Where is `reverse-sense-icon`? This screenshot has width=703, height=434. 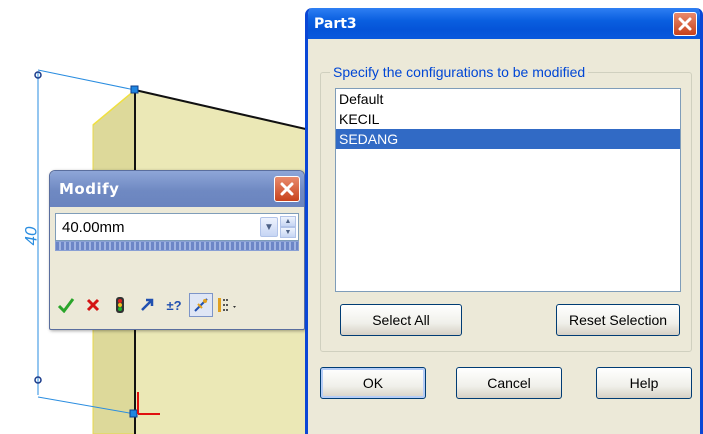 reverse-sense-icon is located at coordinates (147, 305).